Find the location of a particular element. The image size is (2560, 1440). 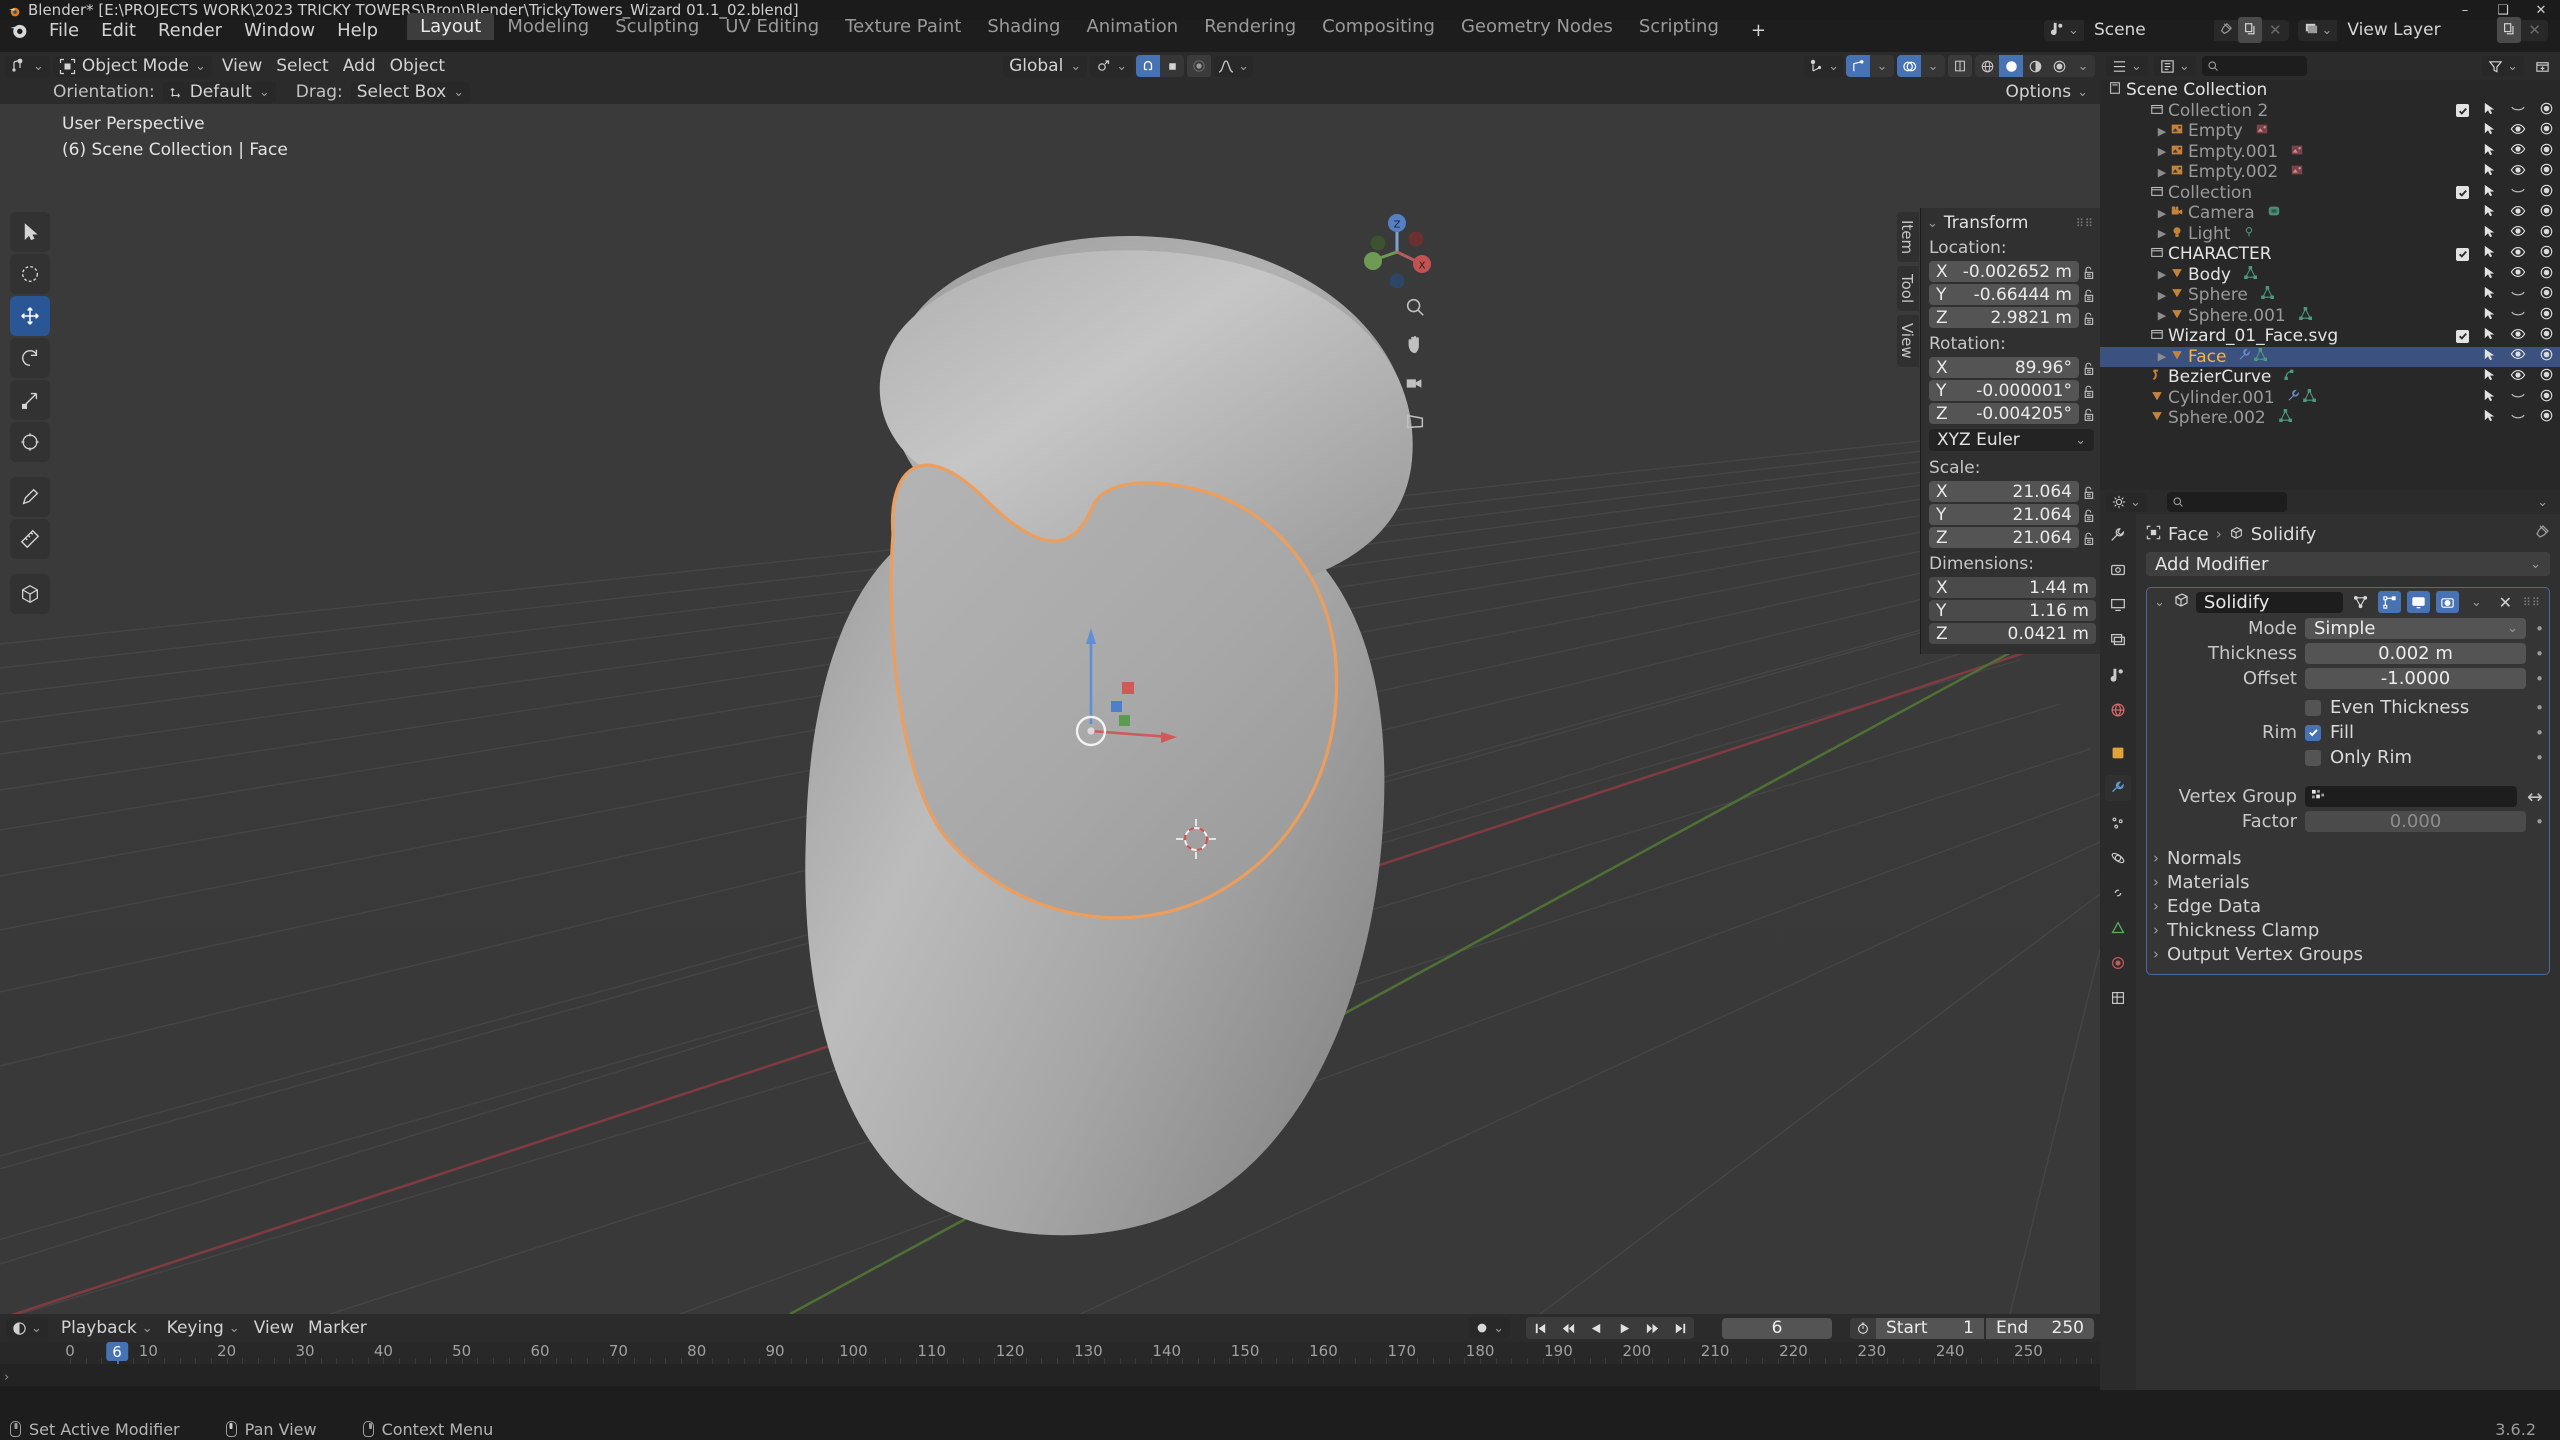

on-cage-toggle-icon is located at coordinates (2360, 602).